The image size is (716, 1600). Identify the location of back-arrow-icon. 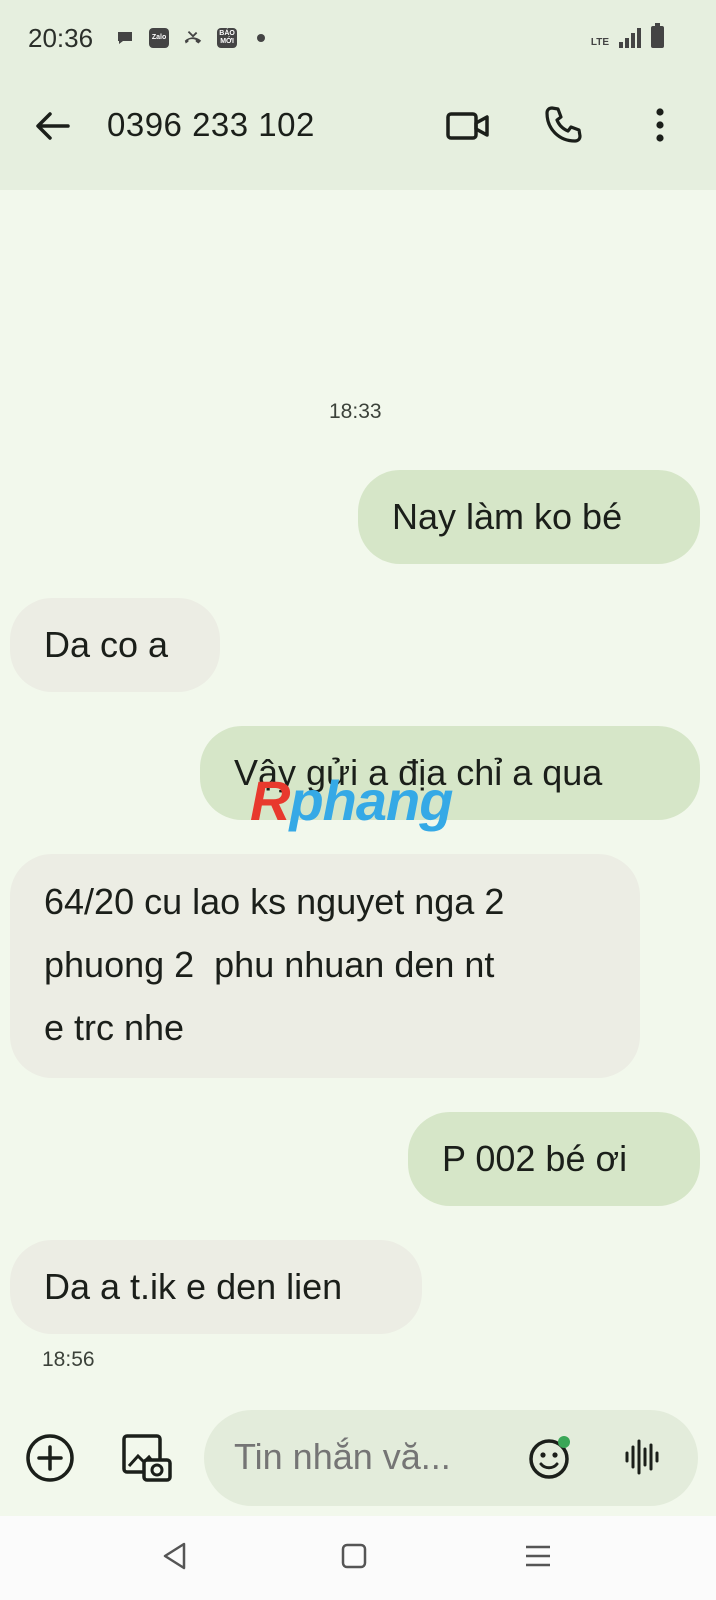
(52, 126).